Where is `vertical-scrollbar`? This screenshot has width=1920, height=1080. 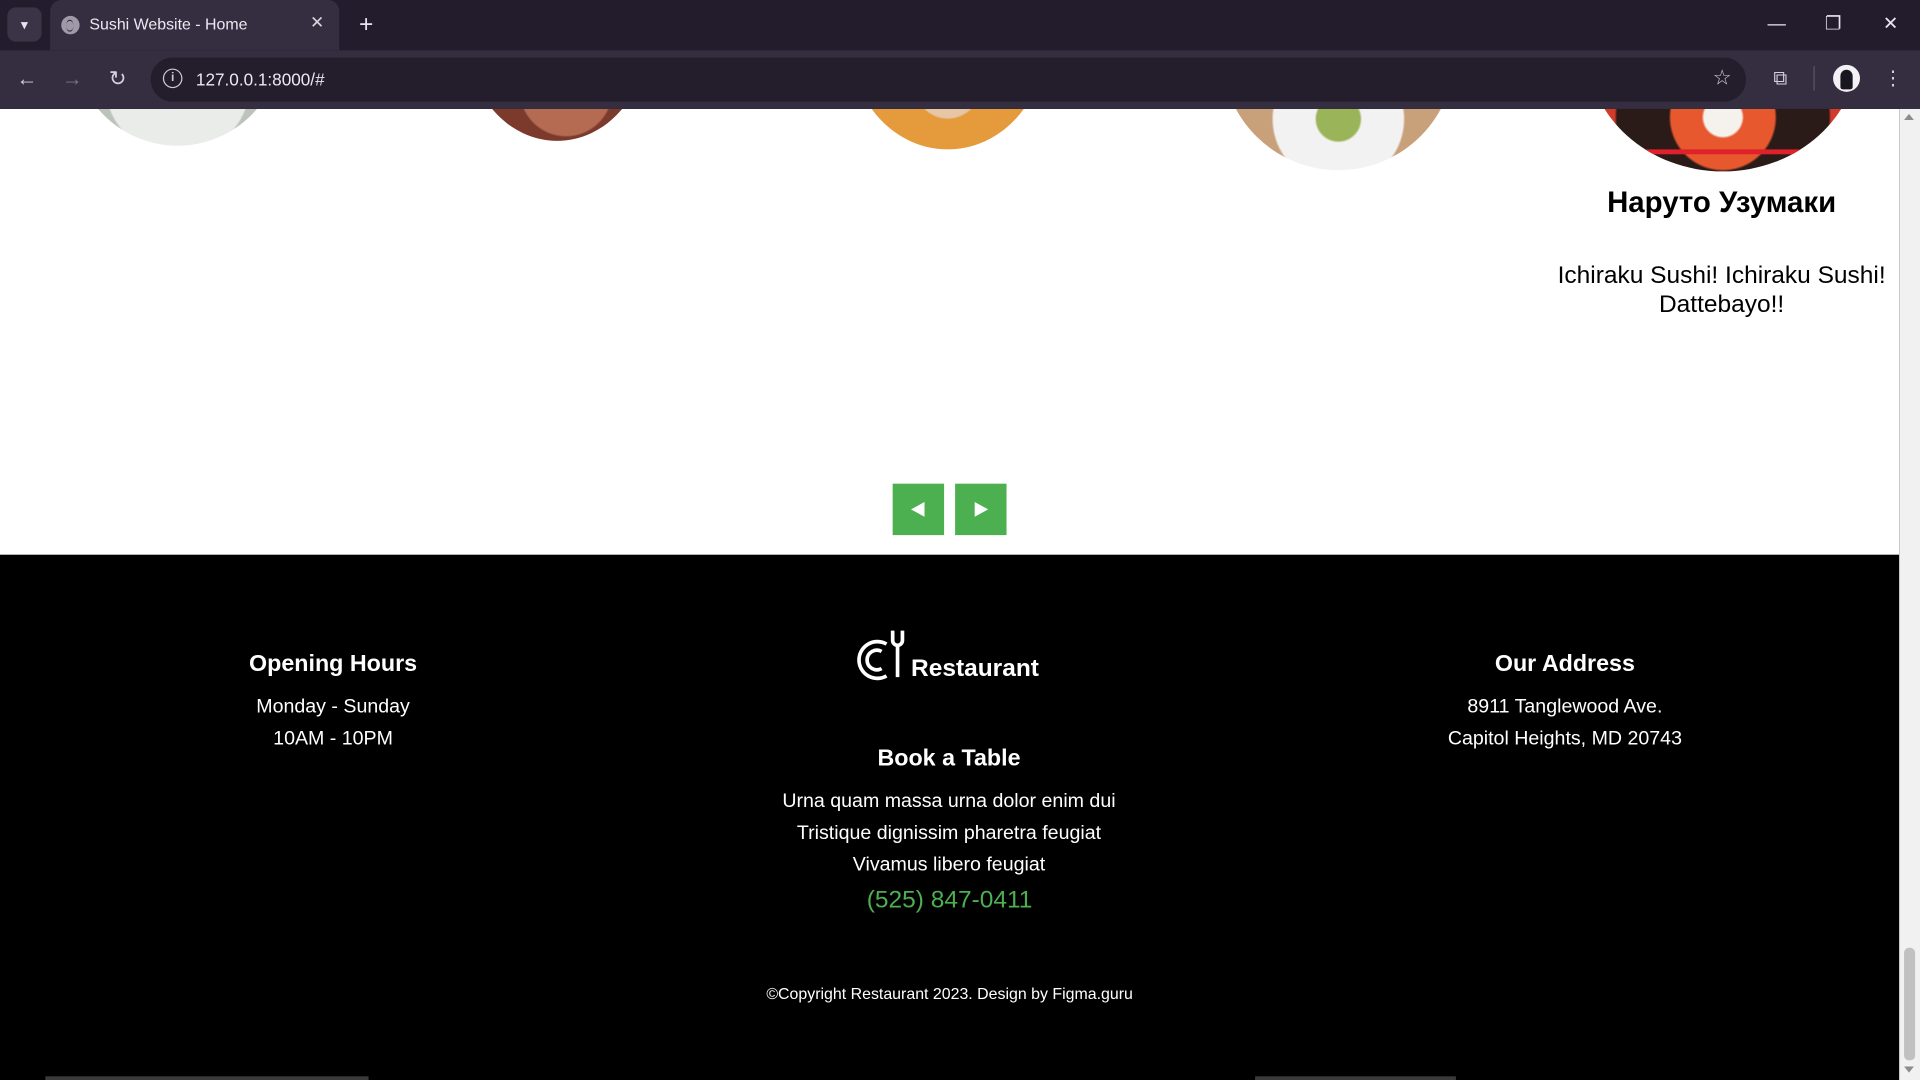 vertical-scrollbar is located at coordinates (1909, 594).